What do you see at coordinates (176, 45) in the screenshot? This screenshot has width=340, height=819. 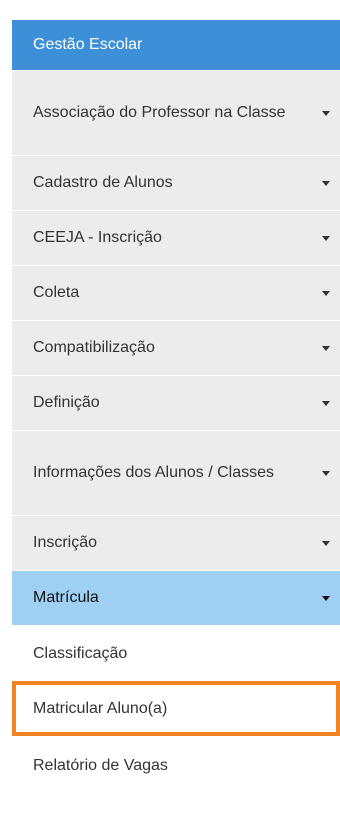 I see `menu-header: Gestão Escolar` at bounding box center [176, 45].